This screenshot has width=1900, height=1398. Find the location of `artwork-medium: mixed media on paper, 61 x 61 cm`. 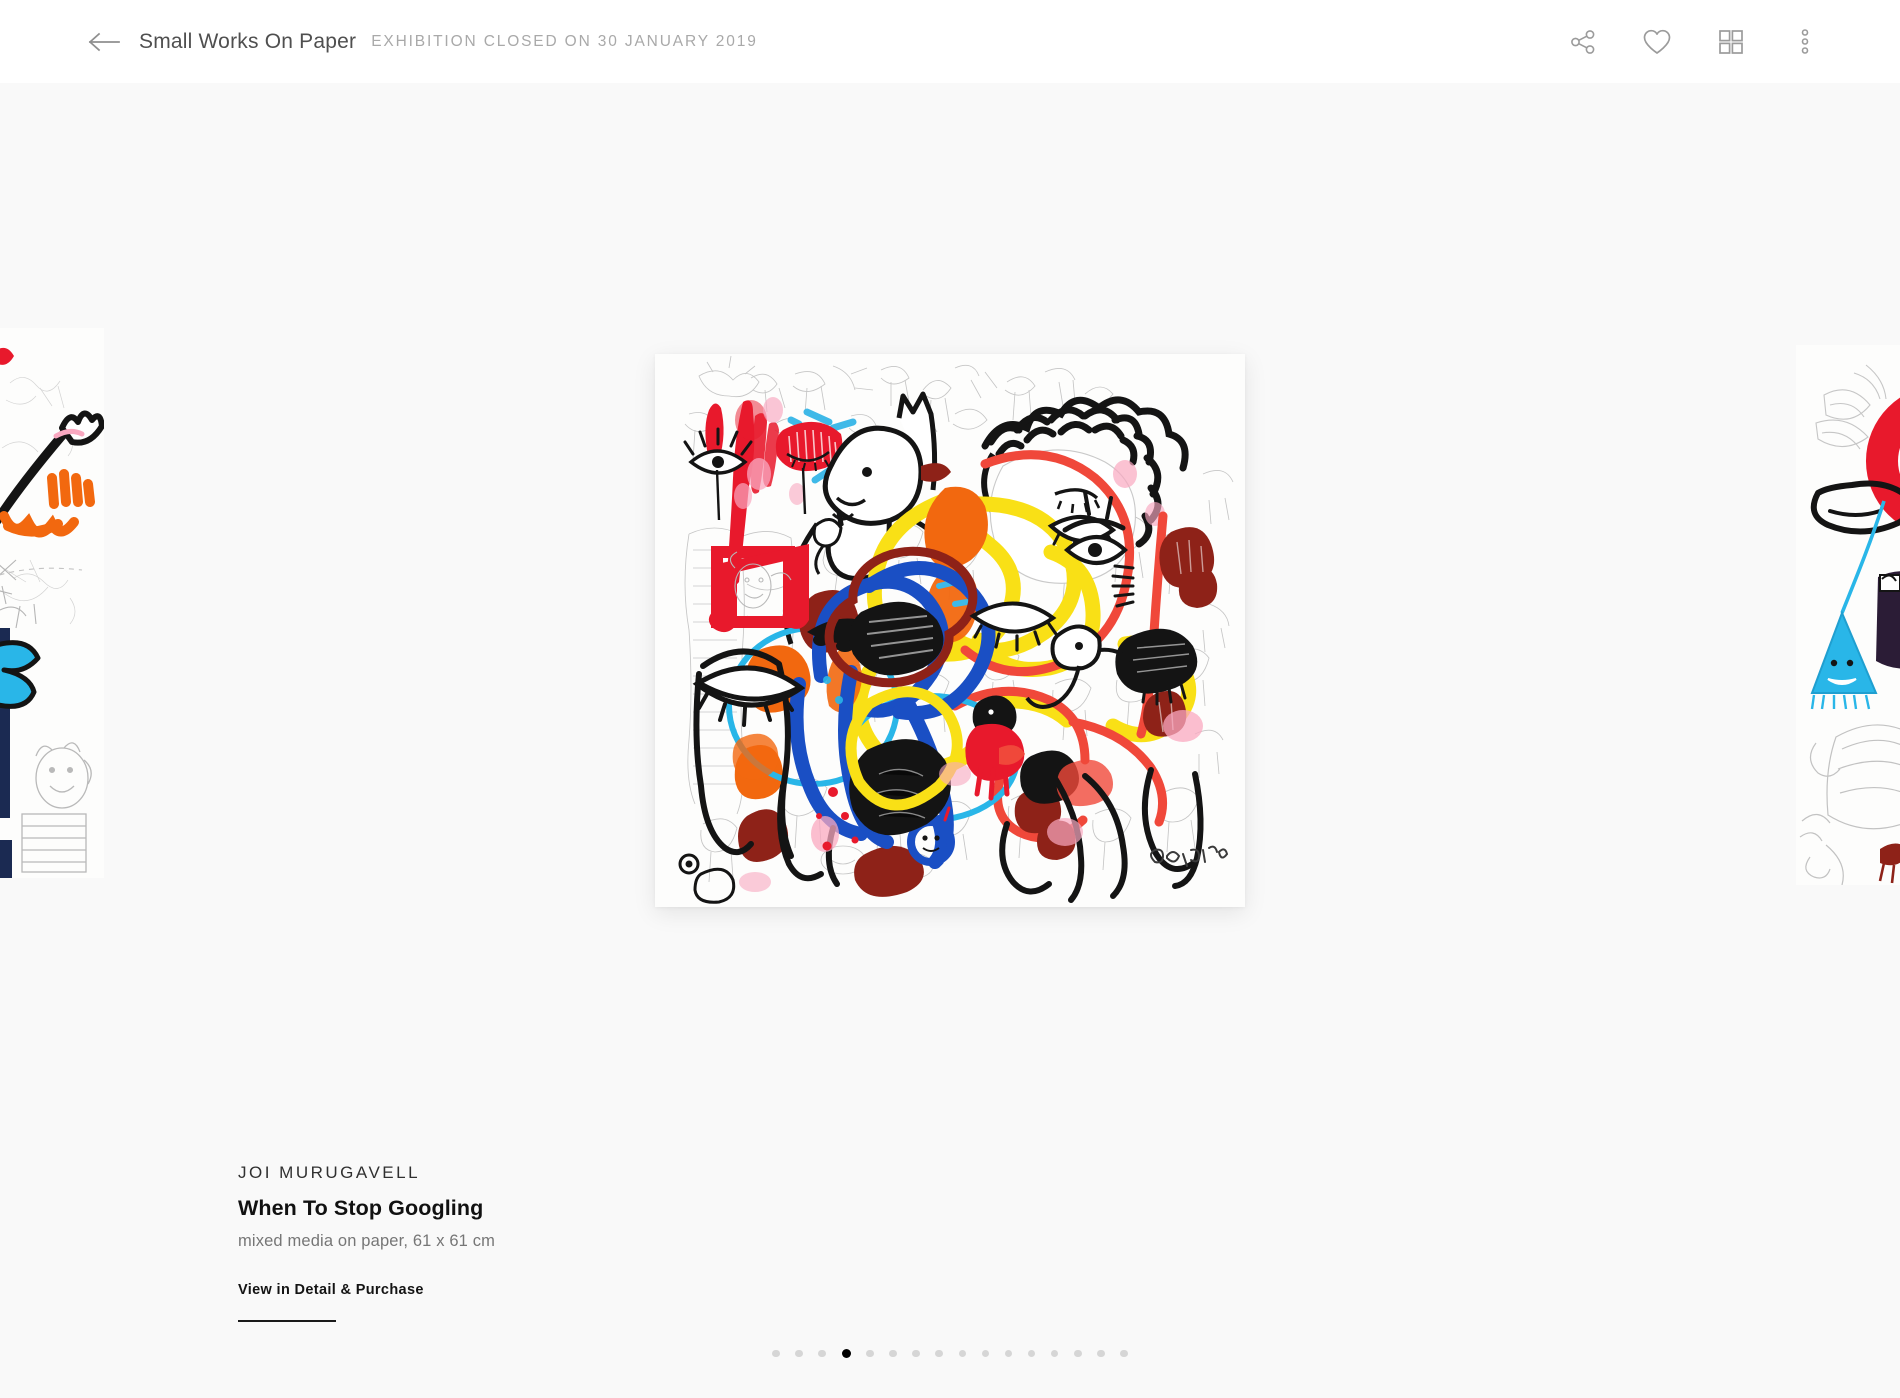

artwork-medium: mixed media on paper, 61 x 61 cm is located at coordinates (367, 1241).